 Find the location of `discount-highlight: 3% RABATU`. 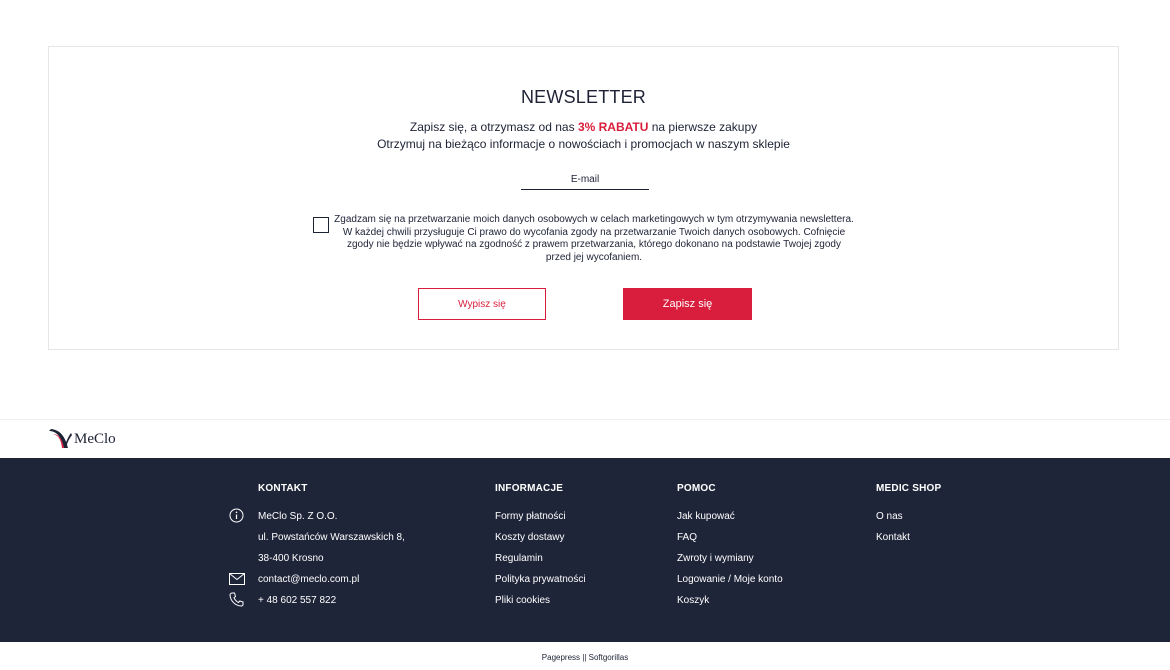

discount-highlight: 3% RABATU is located at coordinates (613, 127).